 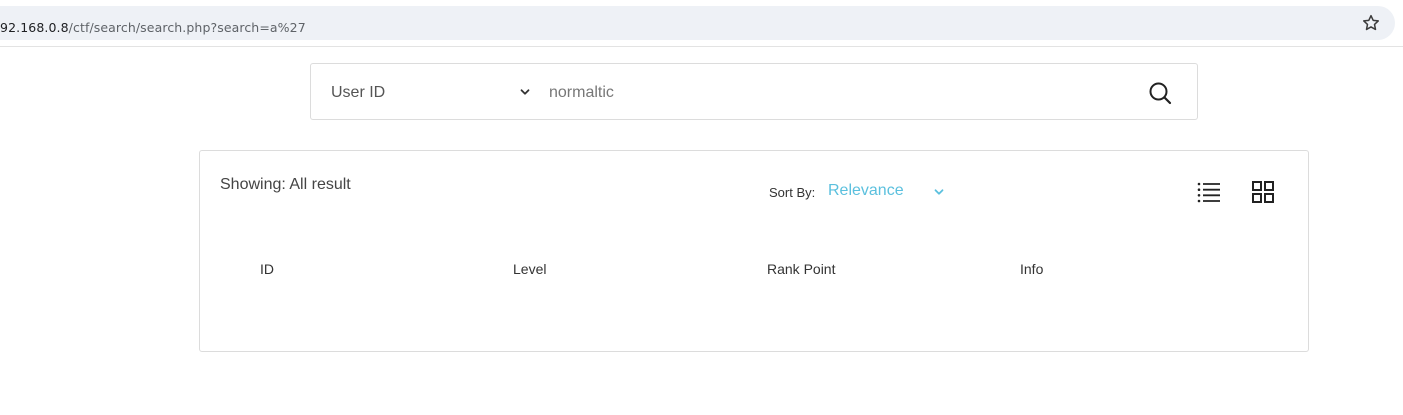 What do you see at coordinates (285, 184) in the screenshot?
I see `results-count-text: Showing: All result` at bounding box center [285, 184].